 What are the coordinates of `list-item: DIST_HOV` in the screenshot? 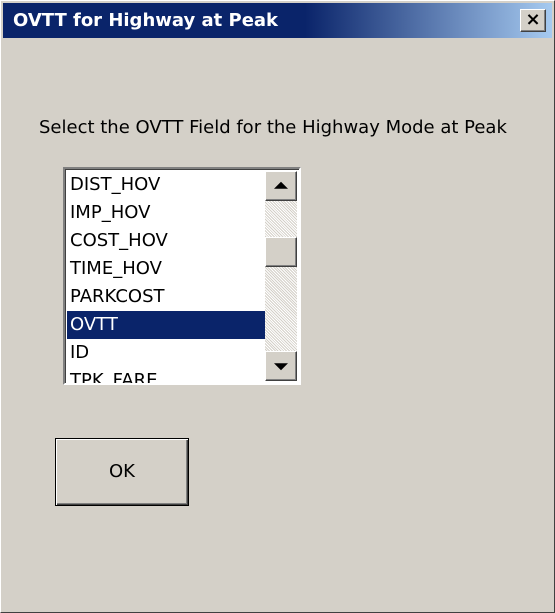 It's located at (166, 185).